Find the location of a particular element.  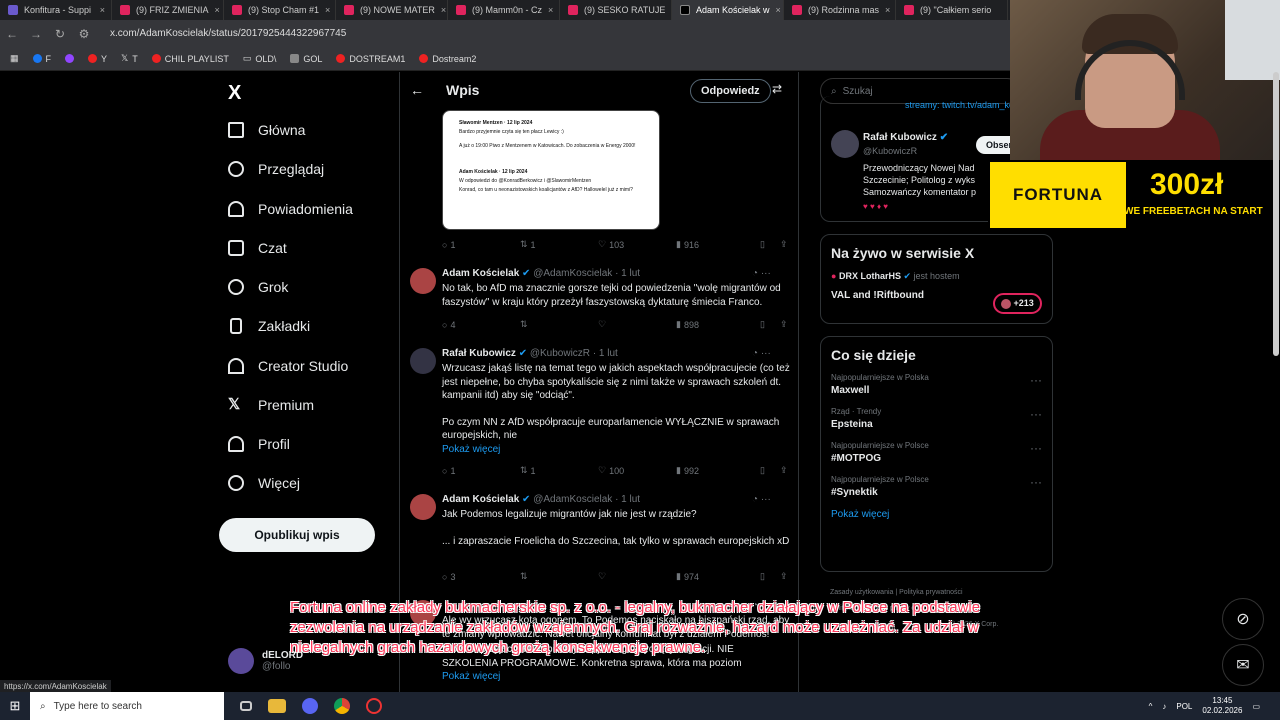

forward-icon: → is located at coordinates (36, 34).